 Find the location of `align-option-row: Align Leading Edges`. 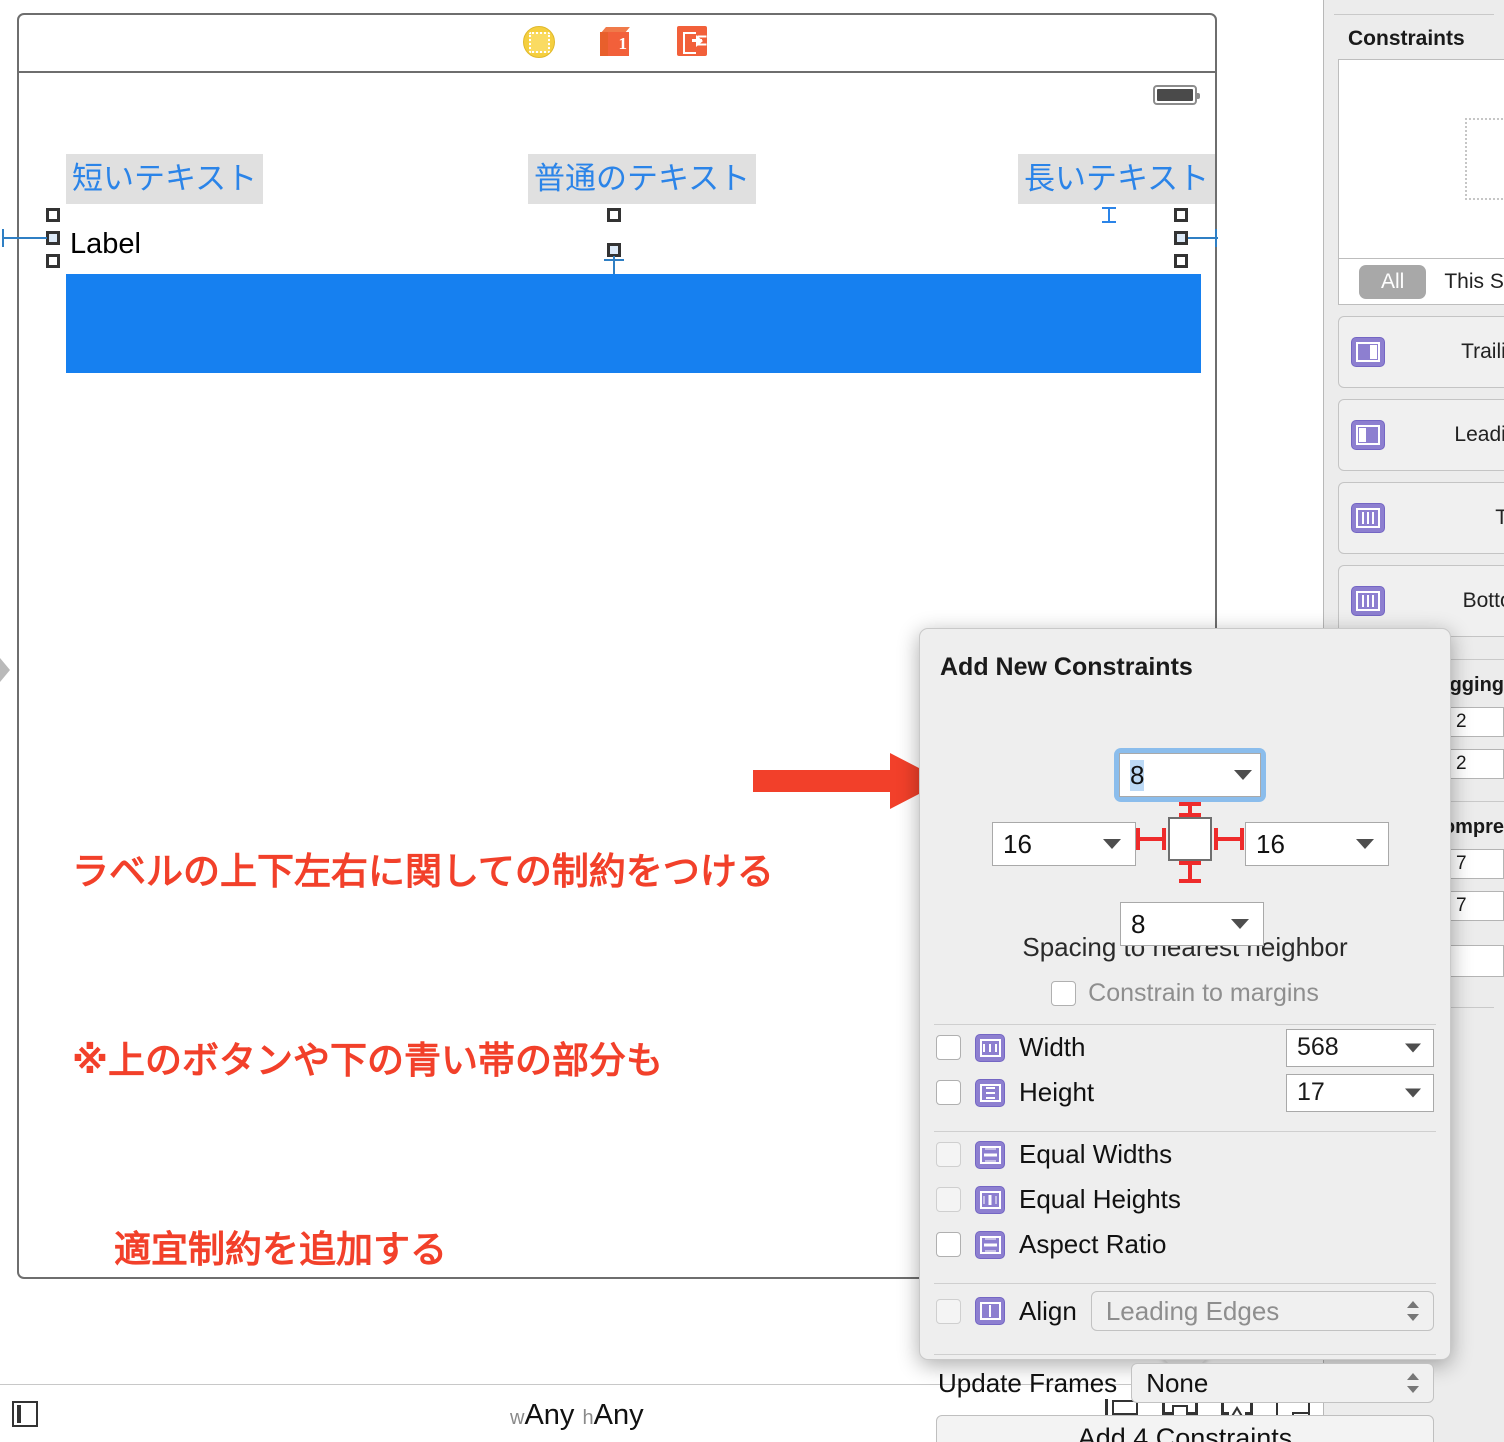

align-option-row: Align Leading Edges is located at coordinates (1185, 1311).